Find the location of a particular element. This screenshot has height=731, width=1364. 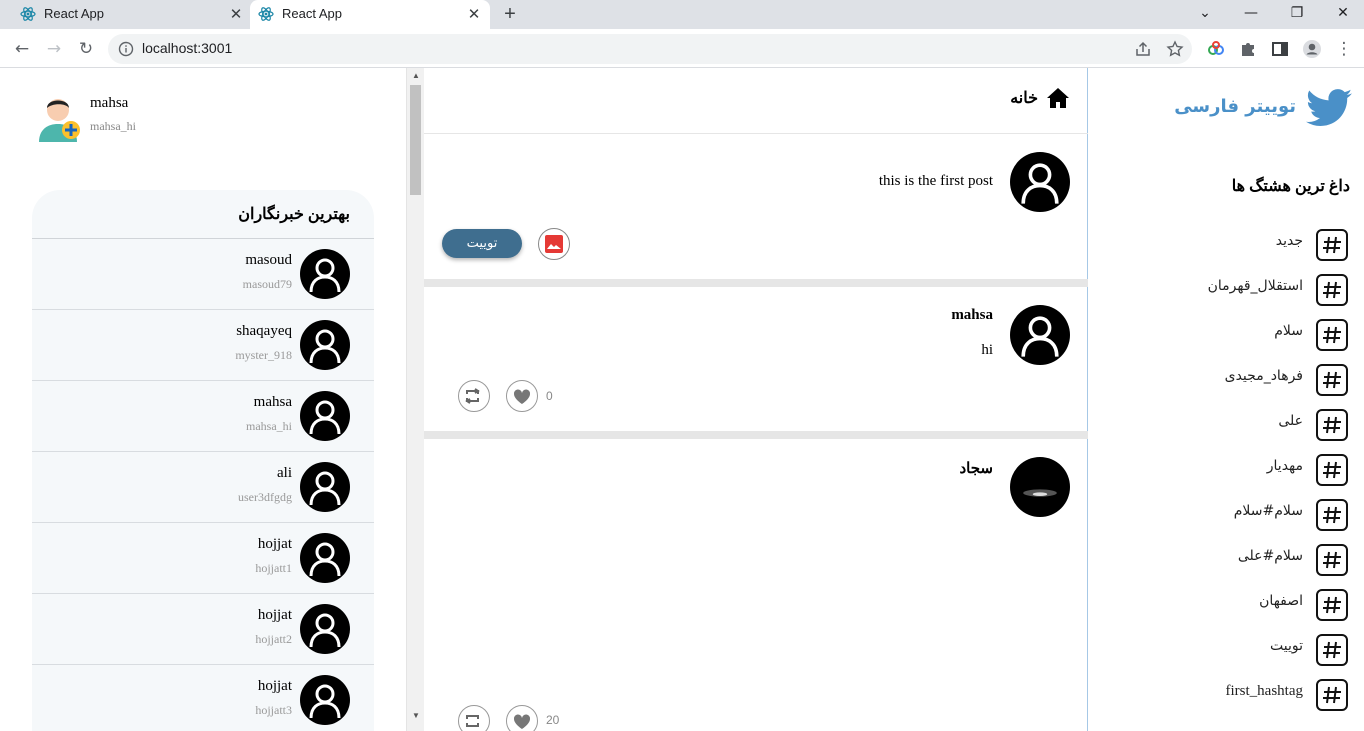

hashtag-item: فرهاد_مجیدی is located at coordinates (1226, 383).